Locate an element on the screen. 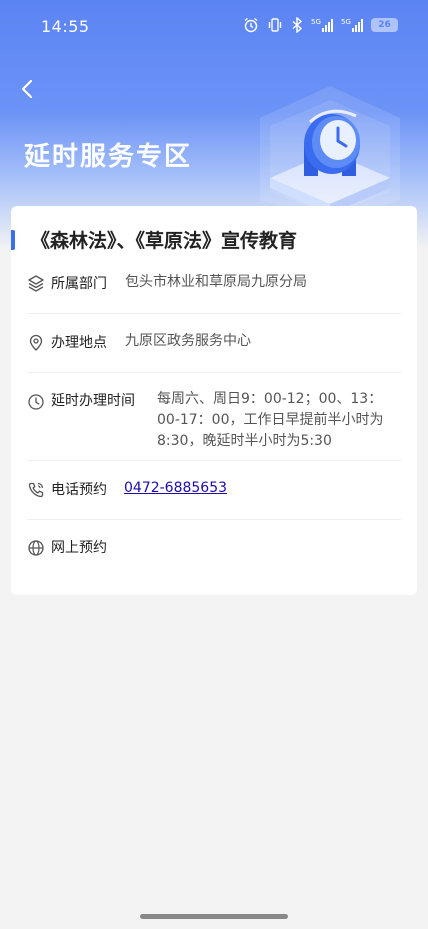  online-booking-row: 网上预约 is located at coordinates (214, 549).